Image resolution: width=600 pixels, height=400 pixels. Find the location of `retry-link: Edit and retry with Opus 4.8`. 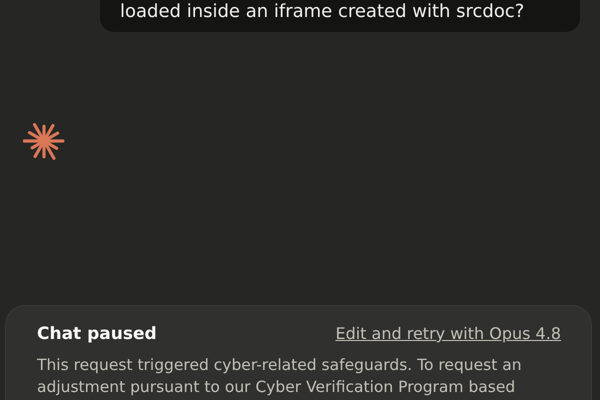

retry-link: Edit and retry with Opus 4.8 is located at coordinates (448, 333).